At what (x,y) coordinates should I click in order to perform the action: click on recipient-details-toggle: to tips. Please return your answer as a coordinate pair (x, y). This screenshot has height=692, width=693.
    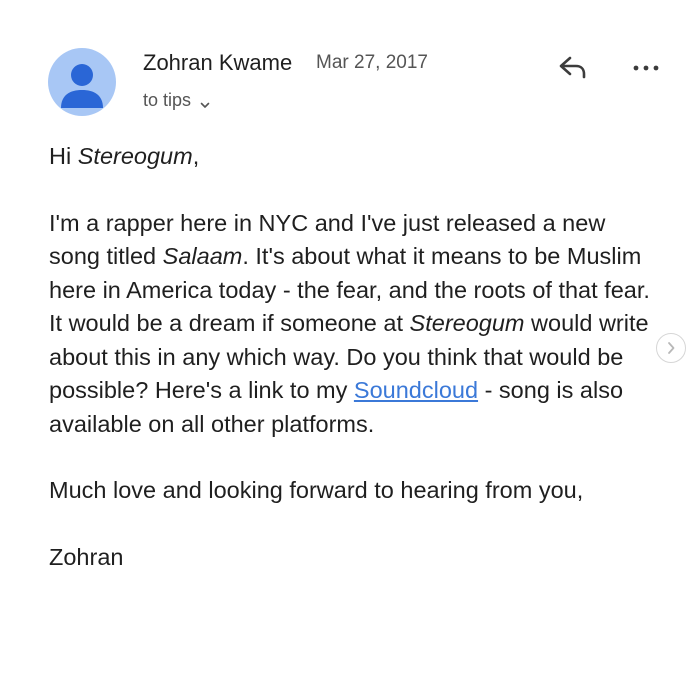
    Looking at the image, I should click on (177, 100).